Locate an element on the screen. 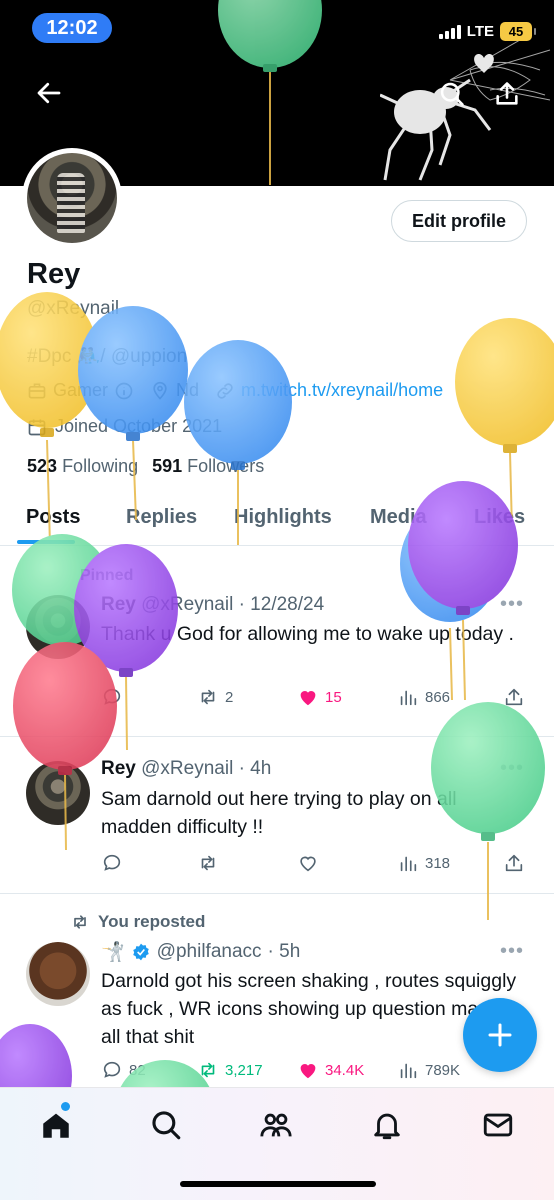  repost-count: 2 is located at coordinates (229, 697).